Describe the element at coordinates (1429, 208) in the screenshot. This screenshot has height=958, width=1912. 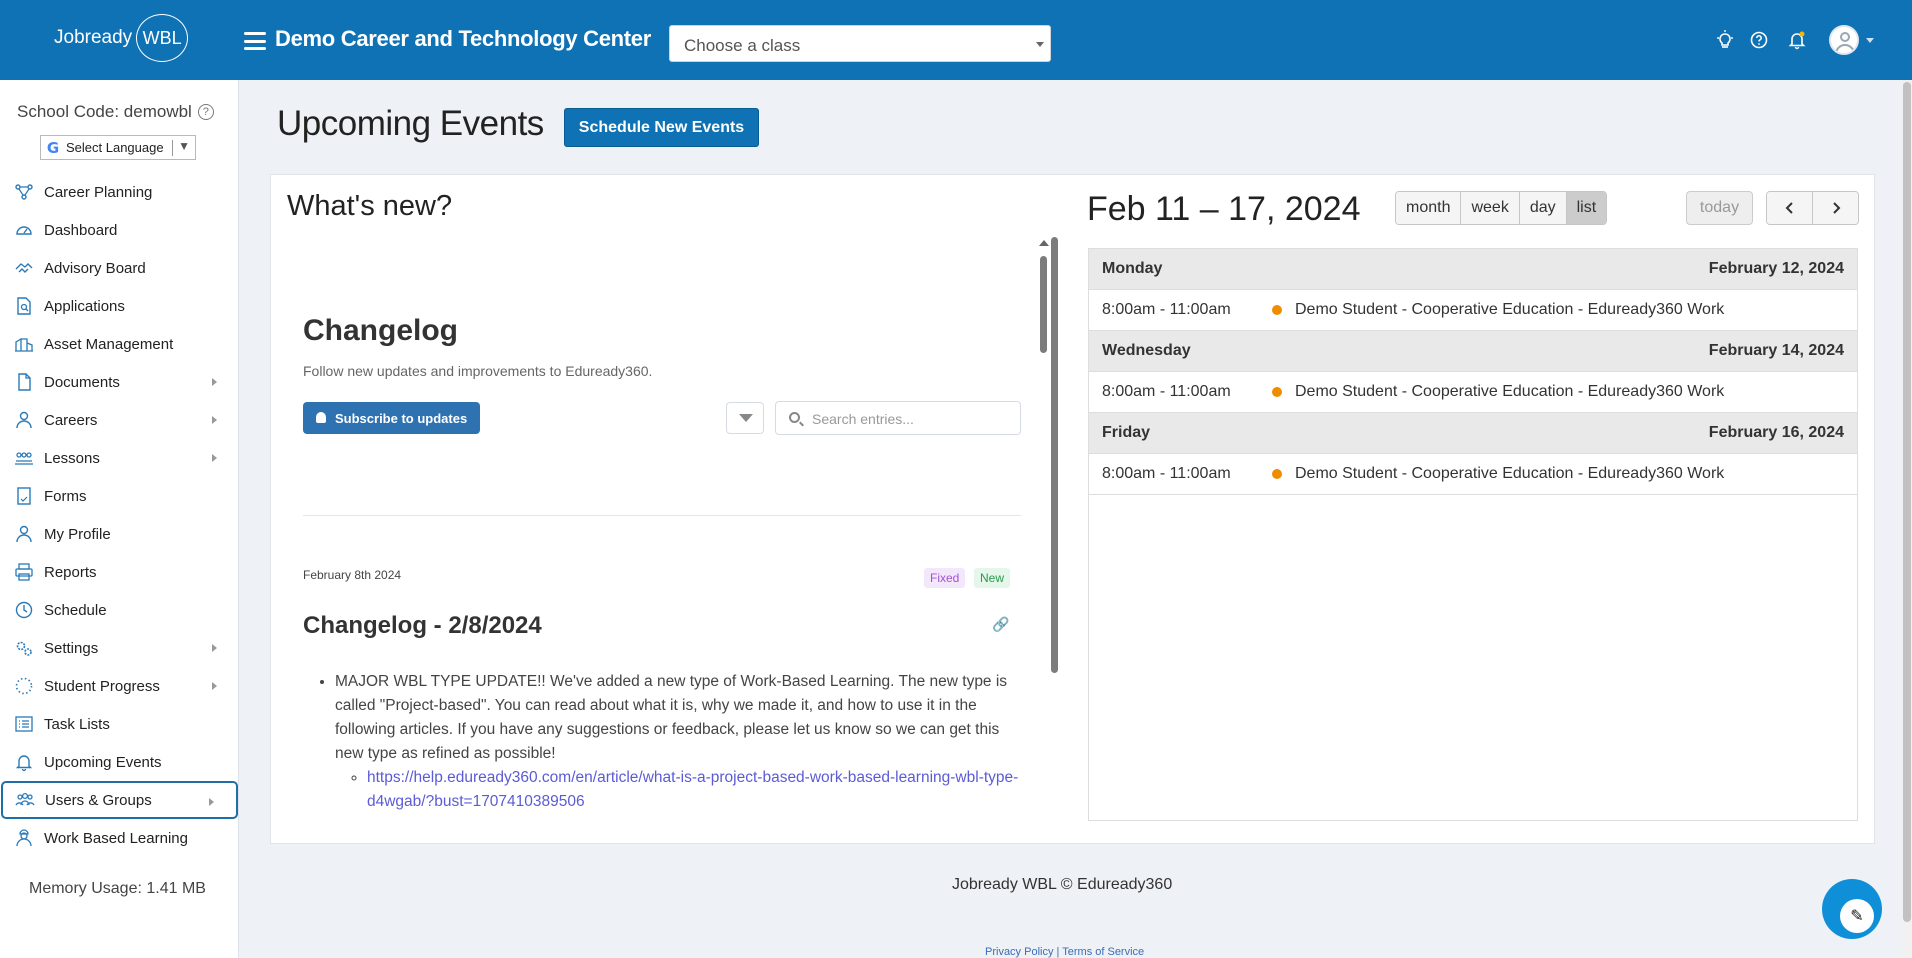
I see `view-month-button: month` at that location.